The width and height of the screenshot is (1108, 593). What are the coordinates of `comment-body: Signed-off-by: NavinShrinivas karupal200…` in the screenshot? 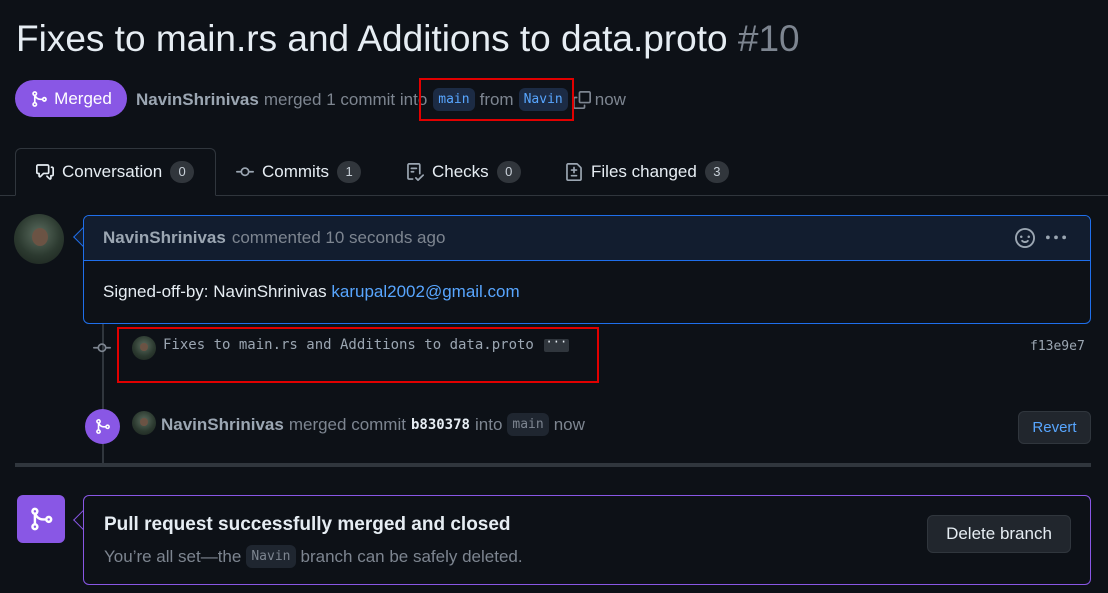 It's located at (587, 292).